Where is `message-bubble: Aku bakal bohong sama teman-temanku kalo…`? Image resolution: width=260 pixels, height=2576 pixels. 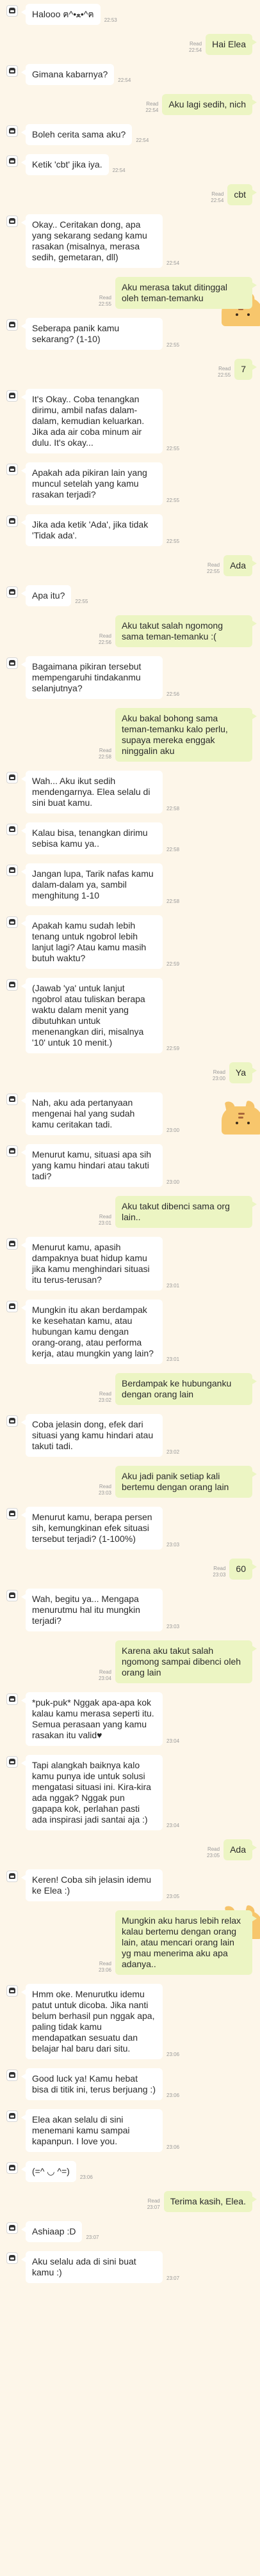
message-bubble: Aku bakal bohong sama teman-temanku kalo… is located at coordinates (186, 735).